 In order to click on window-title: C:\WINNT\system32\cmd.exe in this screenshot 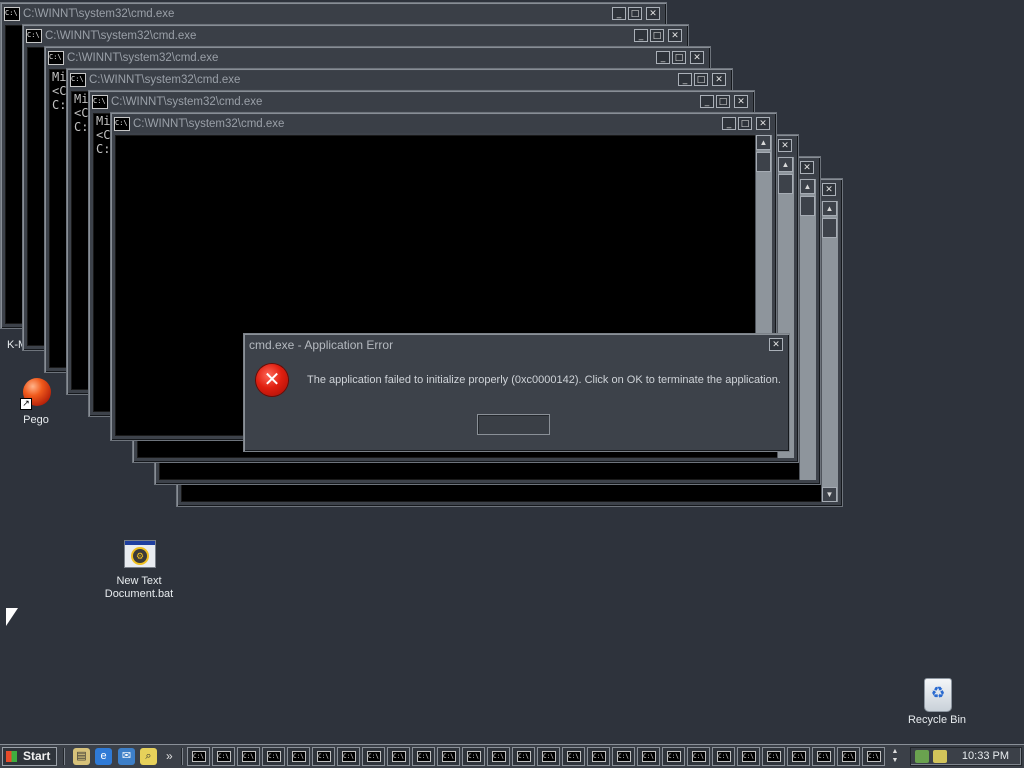, I will do `click(209, 124)`.